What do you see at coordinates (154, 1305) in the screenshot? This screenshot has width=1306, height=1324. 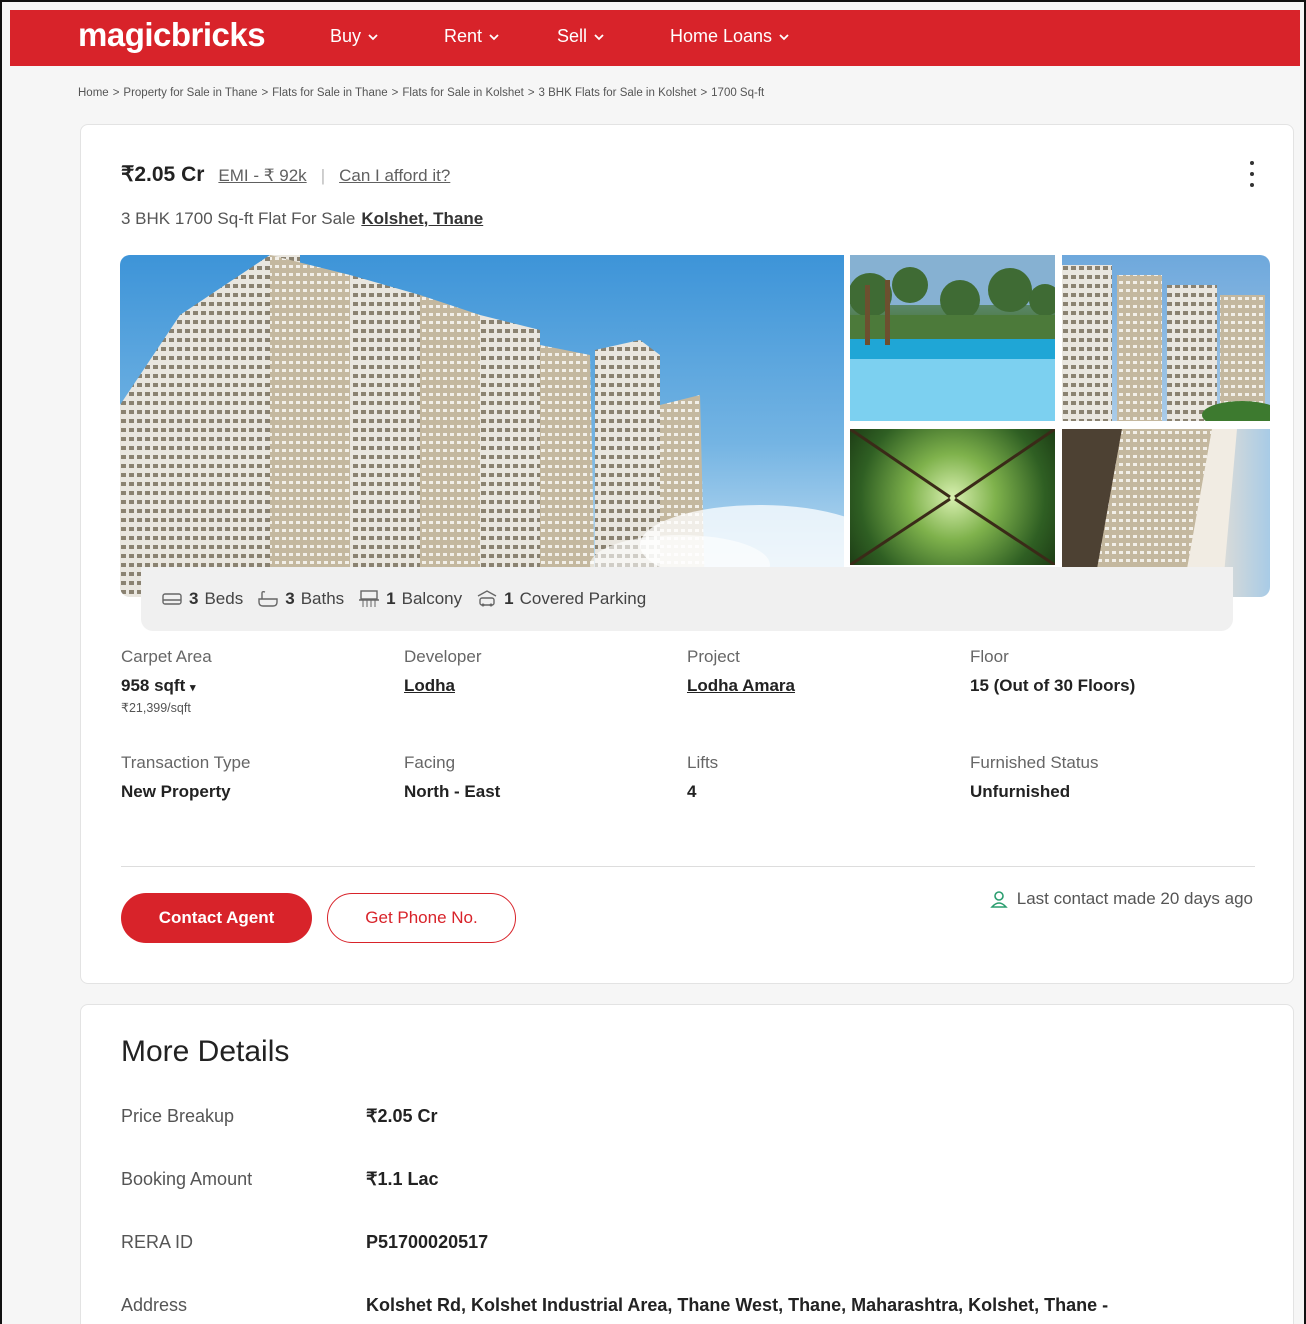 I see `detail-key: Address` at bounding box center [154, 1305].